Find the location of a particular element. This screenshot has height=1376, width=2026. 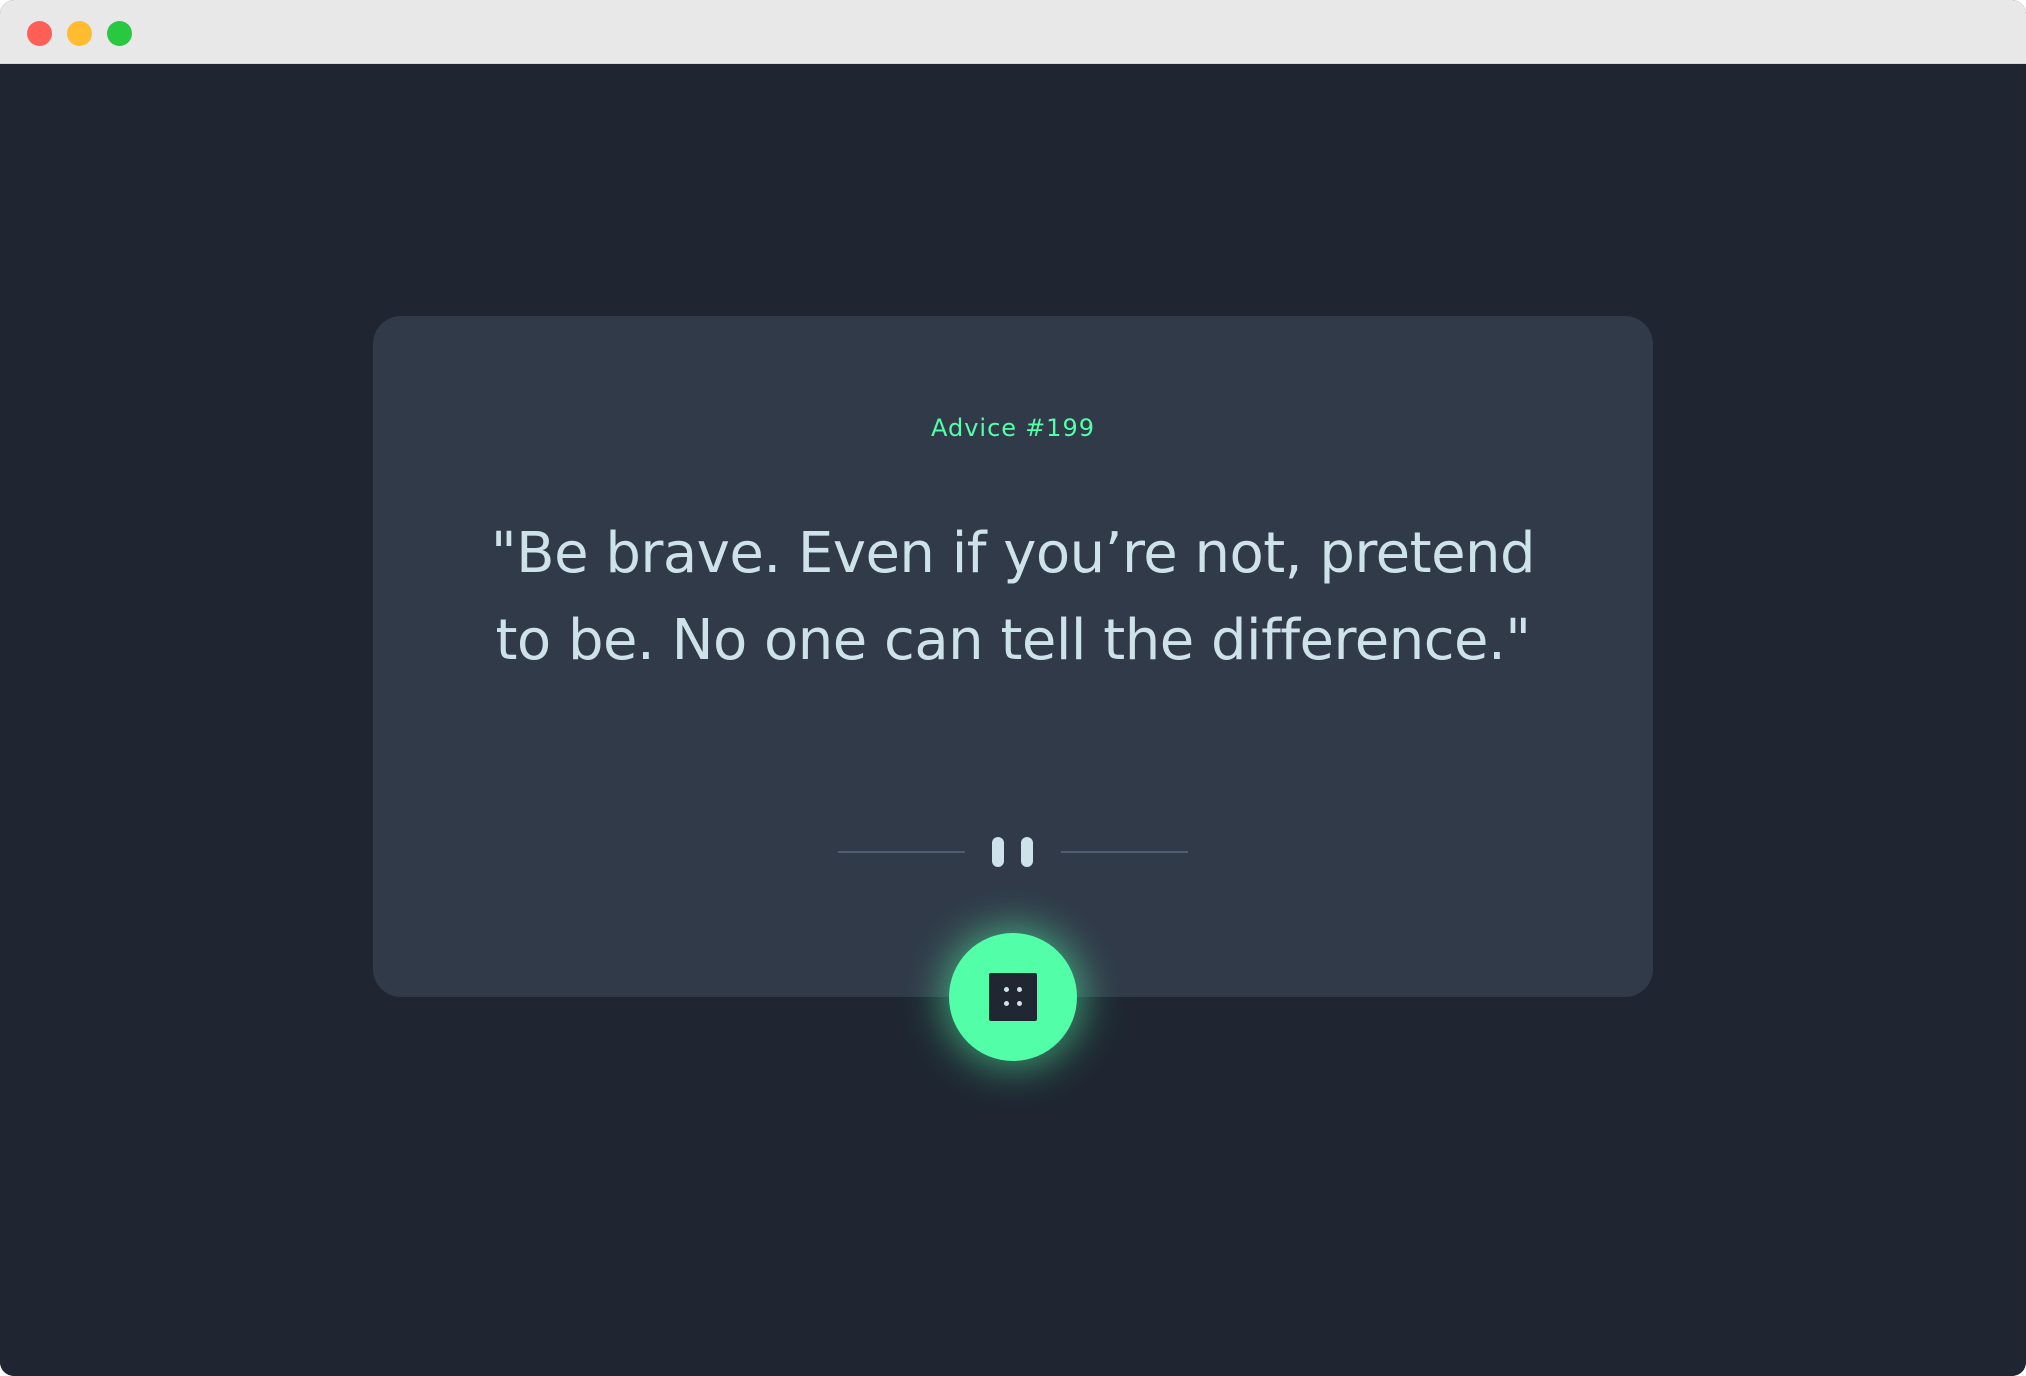

advice-number: #199 is located at coordinates (1060, 428).